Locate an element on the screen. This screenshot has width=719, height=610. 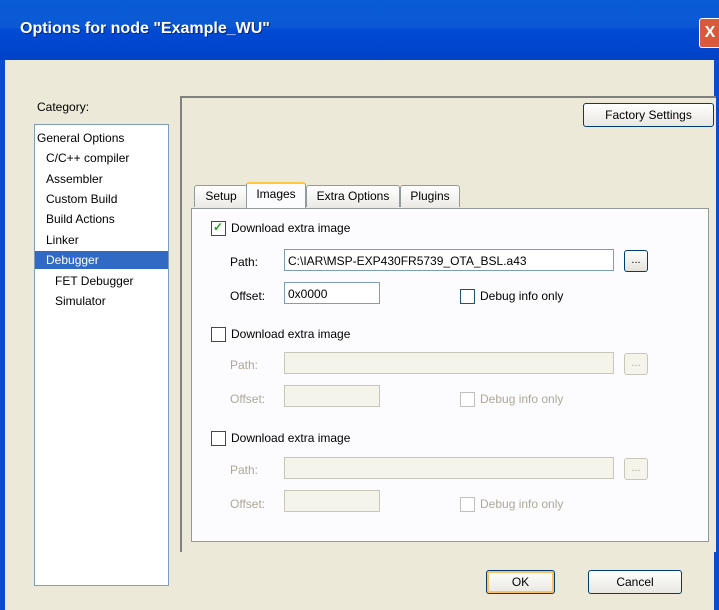
path-3-label: Path: is located at coordinates (244, 470).